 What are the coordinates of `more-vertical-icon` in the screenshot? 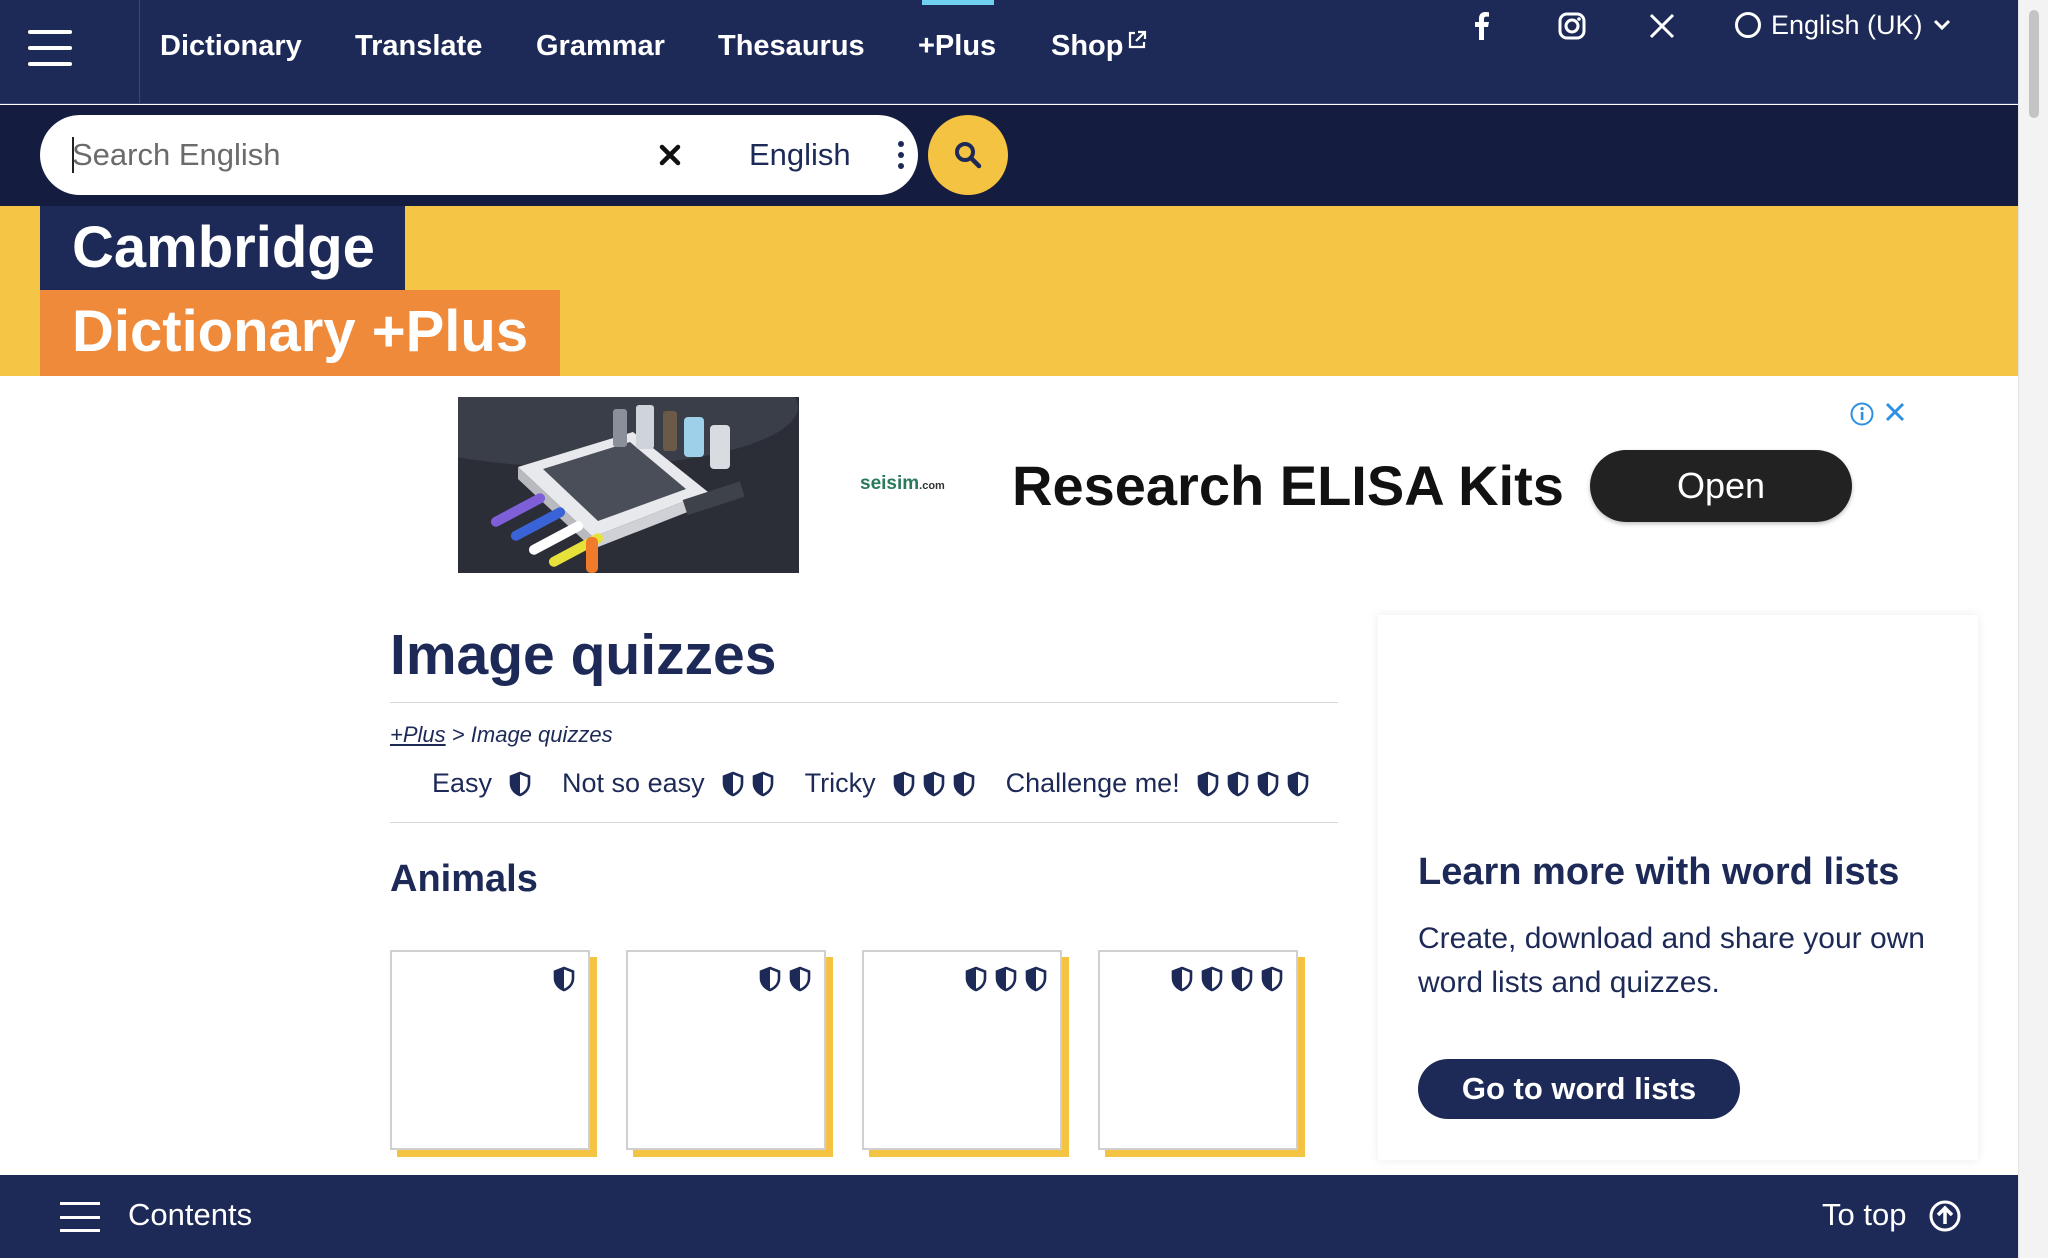 It's located at (901, 155).